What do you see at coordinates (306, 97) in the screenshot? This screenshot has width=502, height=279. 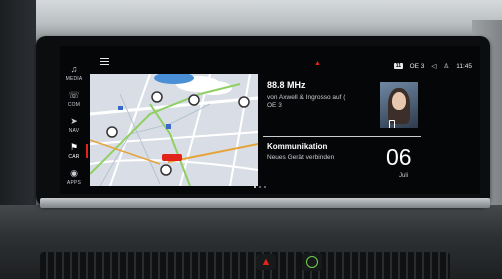 I see `radio-station-line1: von Axwell & Ingrosso auf (` at bounding box center [306, 97].